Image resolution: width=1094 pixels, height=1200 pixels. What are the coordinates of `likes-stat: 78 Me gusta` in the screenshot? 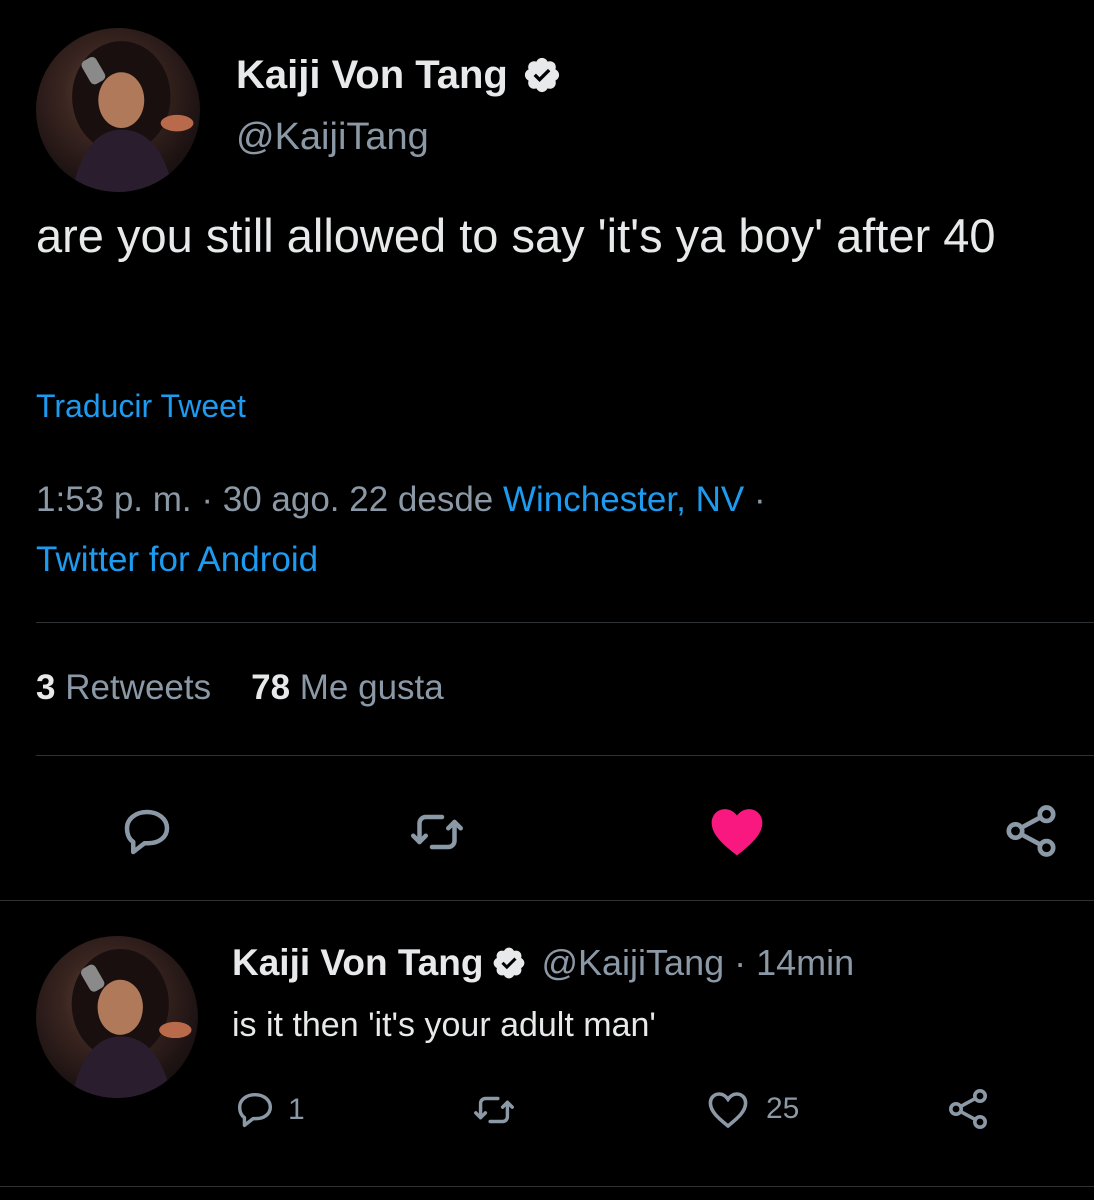 It's located at (347, 688).